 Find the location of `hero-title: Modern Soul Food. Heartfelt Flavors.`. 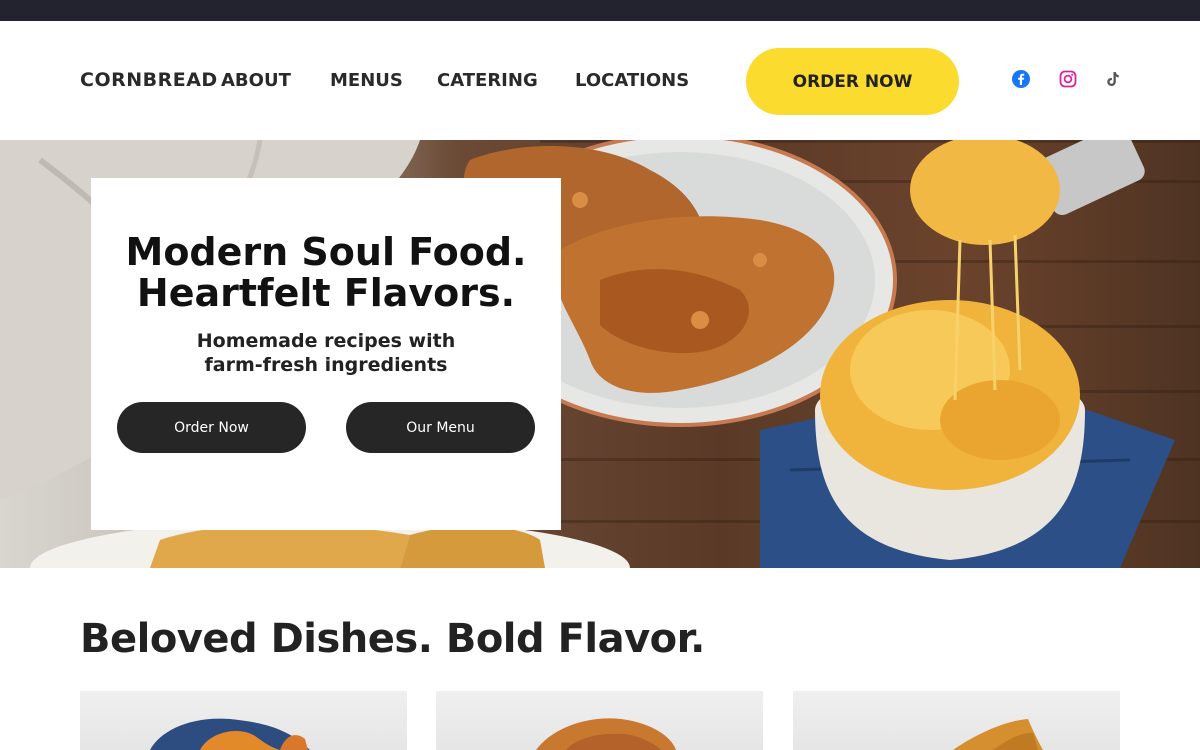

hero-title: Modern Soul Food. Heartfelt Flavors. is located at coordinates (326, 273).